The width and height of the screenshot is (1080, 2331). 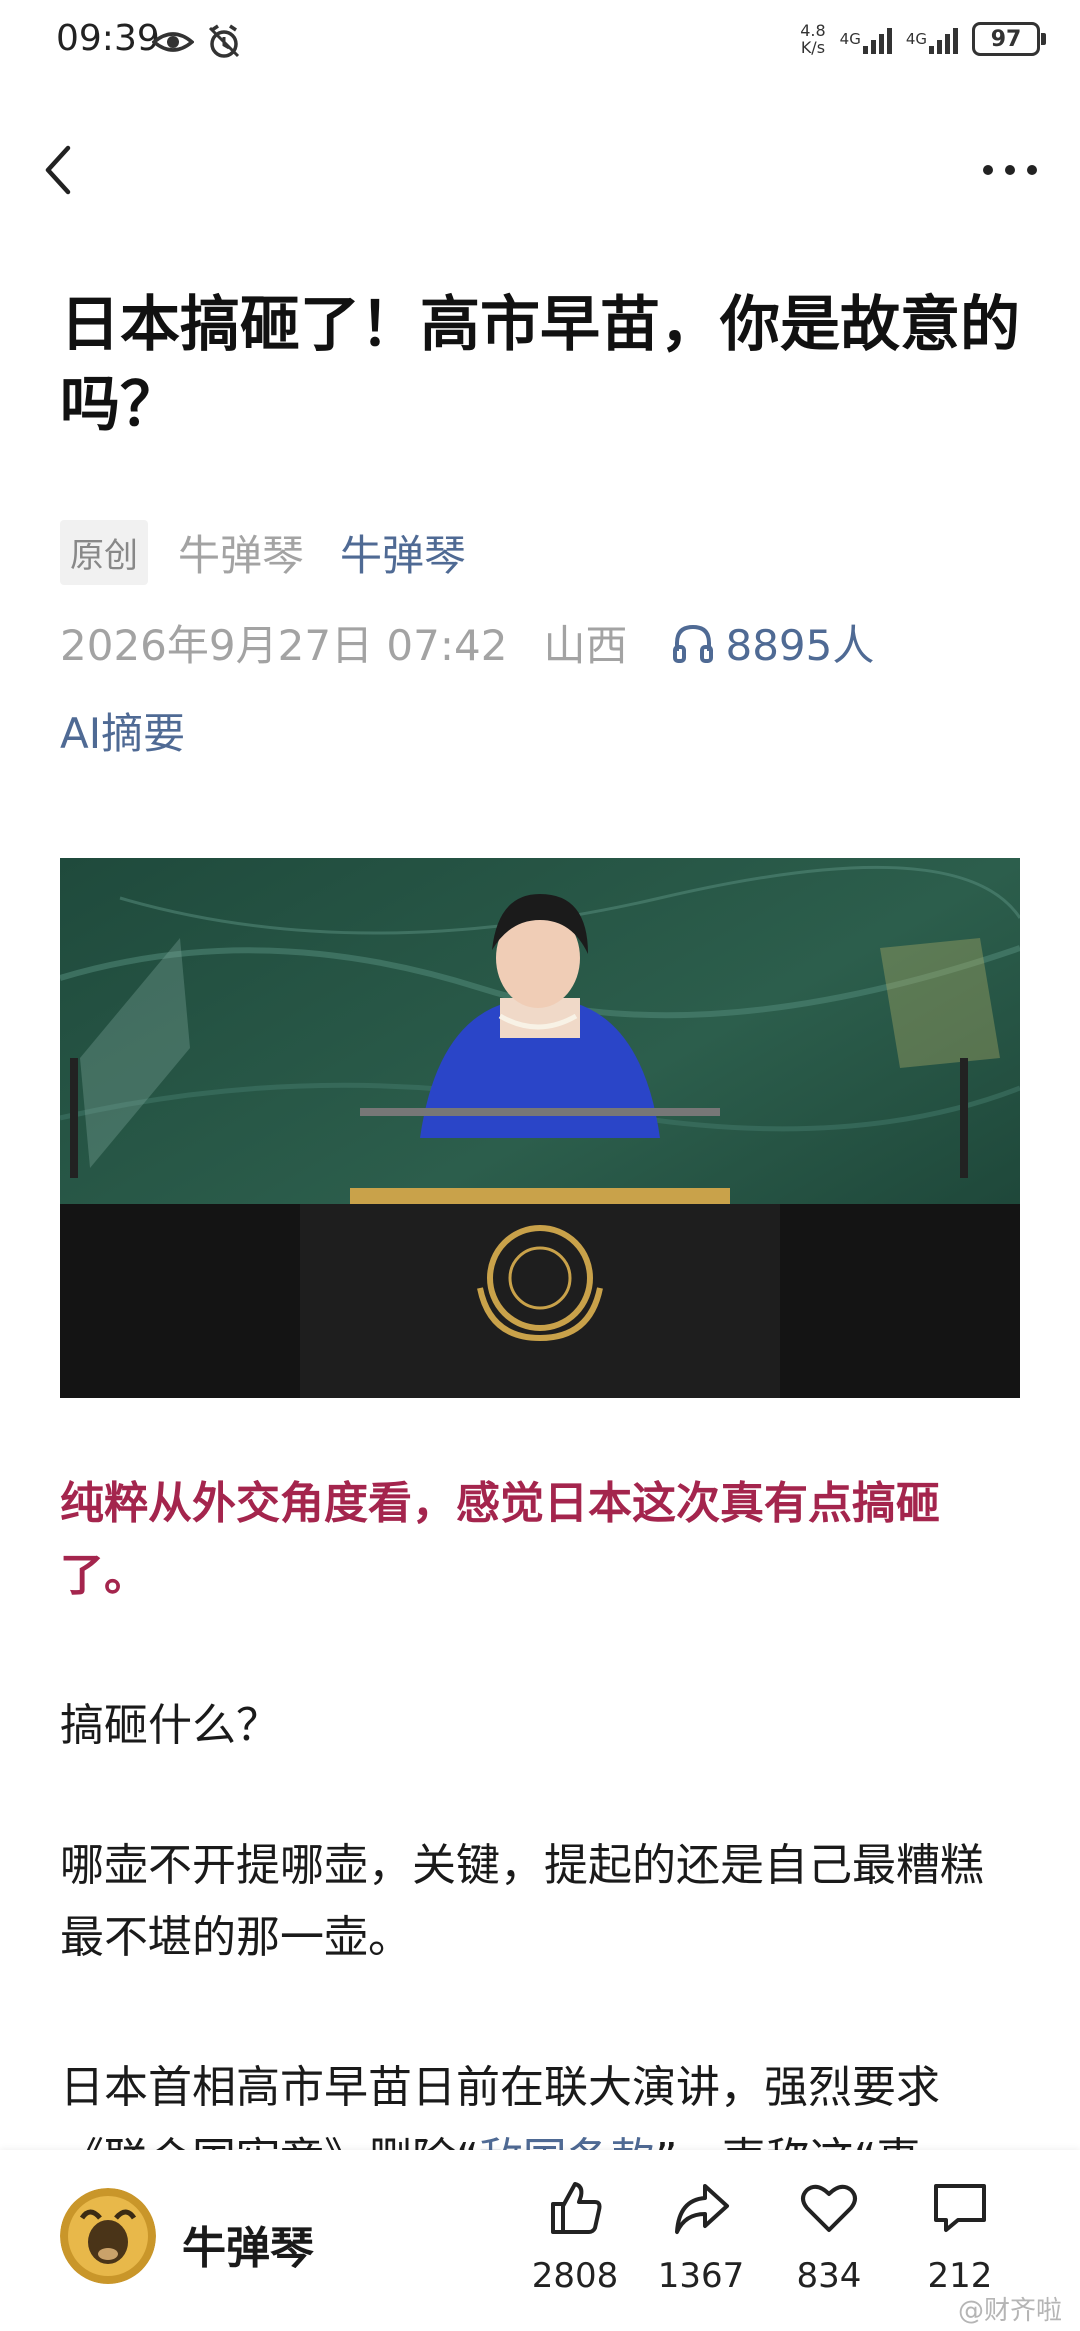 I want to click on bottom-action-bar: 牛弹琴 2808 1367 834 212 @财齐啦, so click(x=540, y=2240).